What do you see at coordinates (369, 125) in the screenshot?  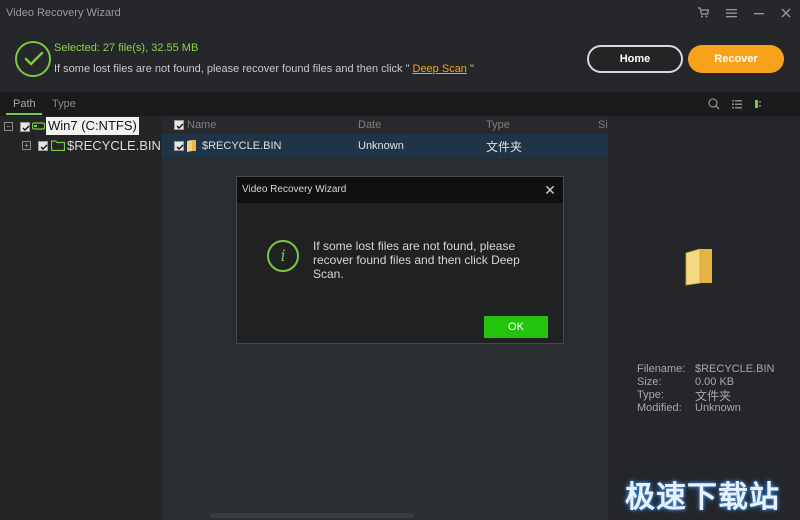 I see `column-date: Date` at bounding box center [369, 125].